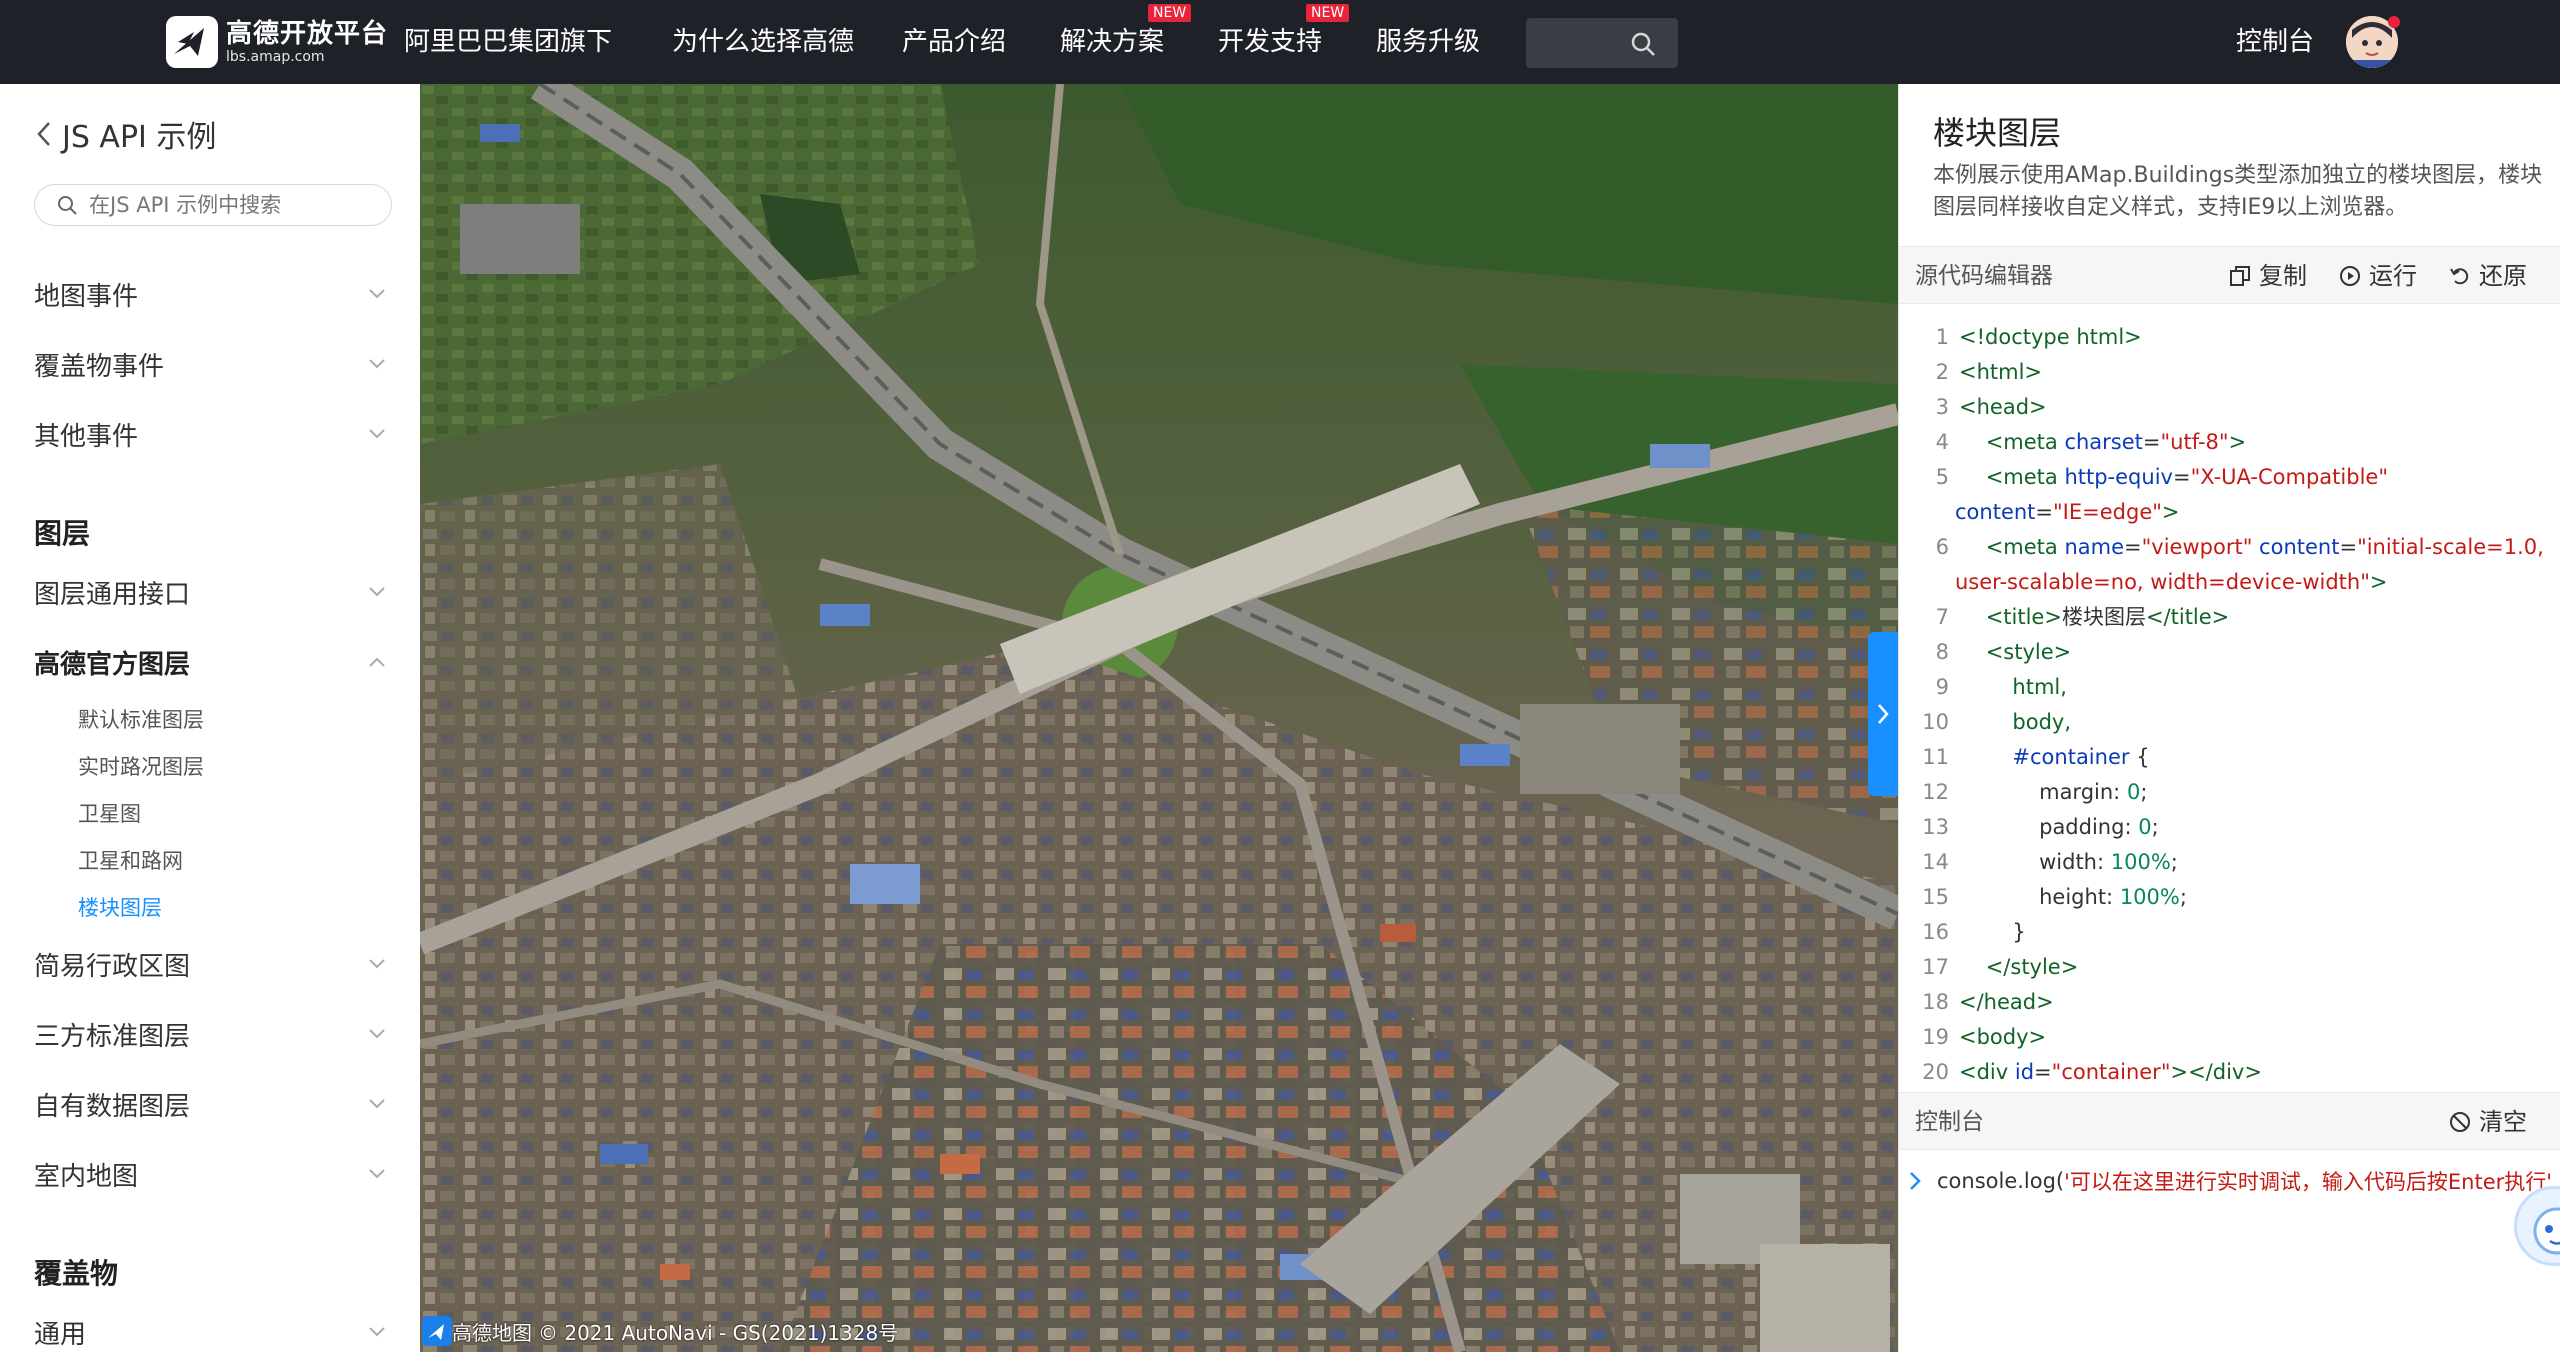 This screenshot has width=2560, height=1352. What do you see at coordinates (1988, 1002) in the screenshot?
I see `code-line: 18 </head>` at bounding box center [1988, 1002].